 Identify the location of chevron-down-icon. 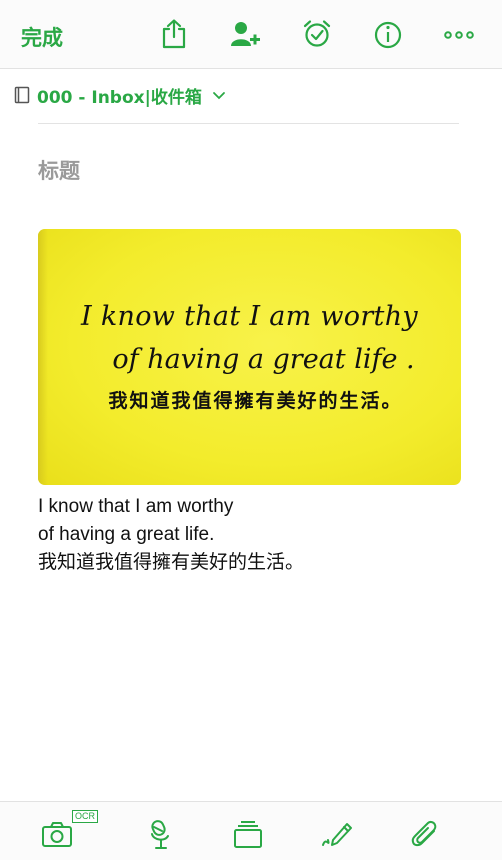
(218, 96).